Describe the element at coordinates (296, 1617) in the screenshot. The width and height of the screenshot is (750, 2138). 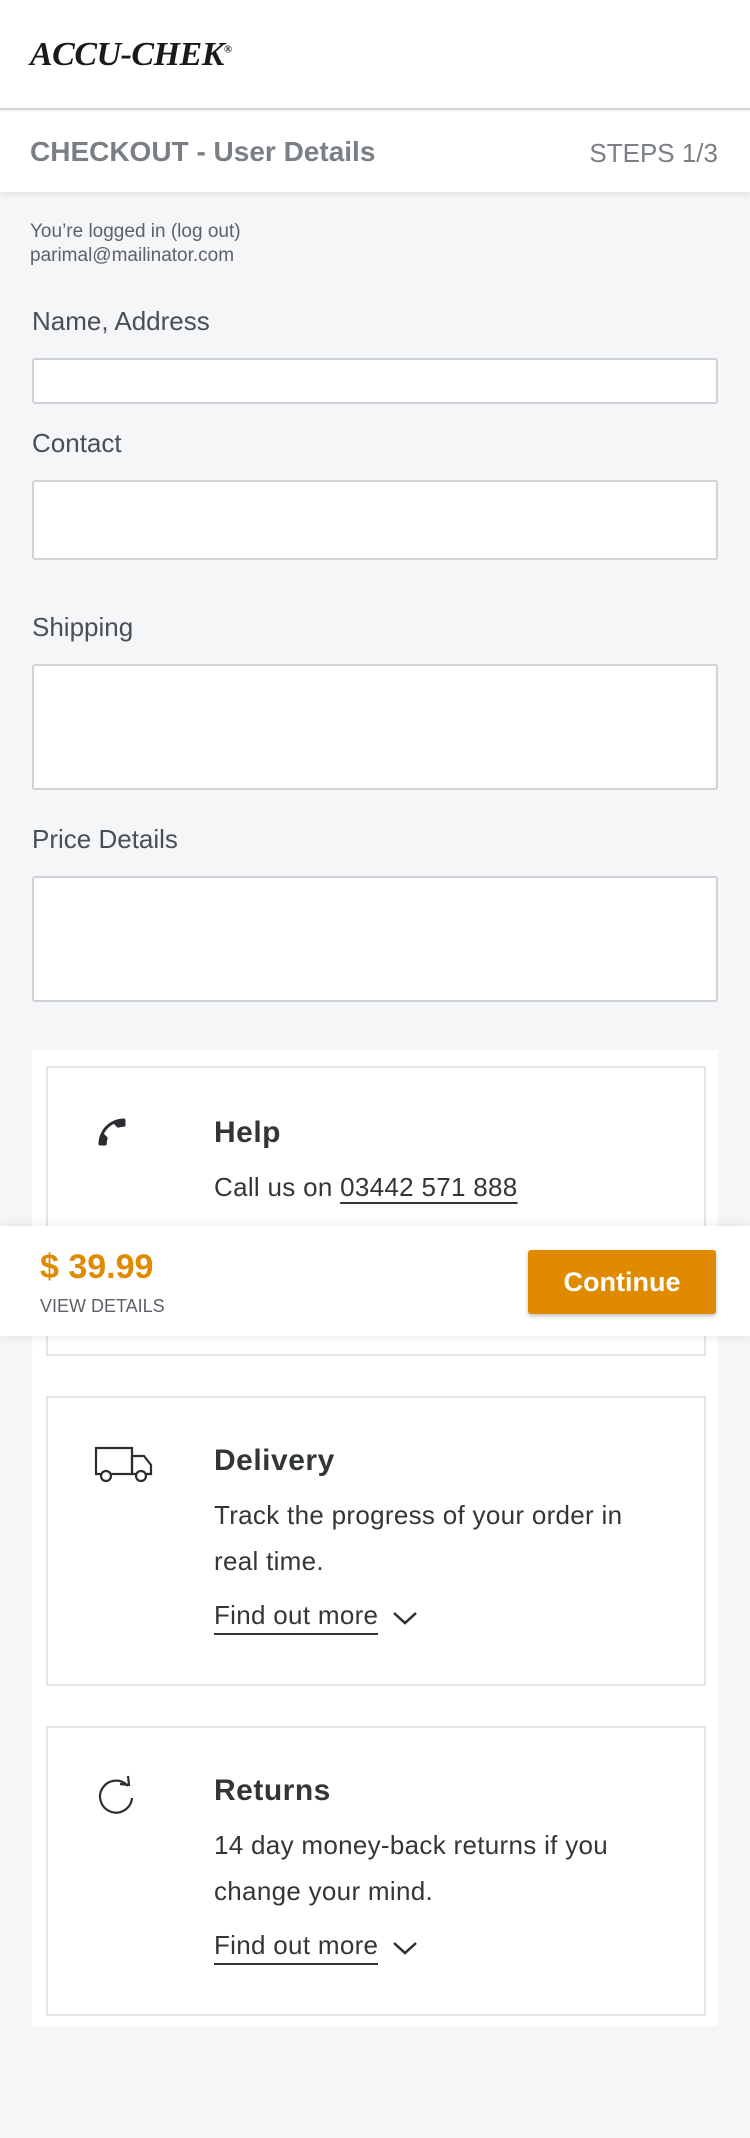
I see `delivery-find-out-more-label: Find out more` at that location.